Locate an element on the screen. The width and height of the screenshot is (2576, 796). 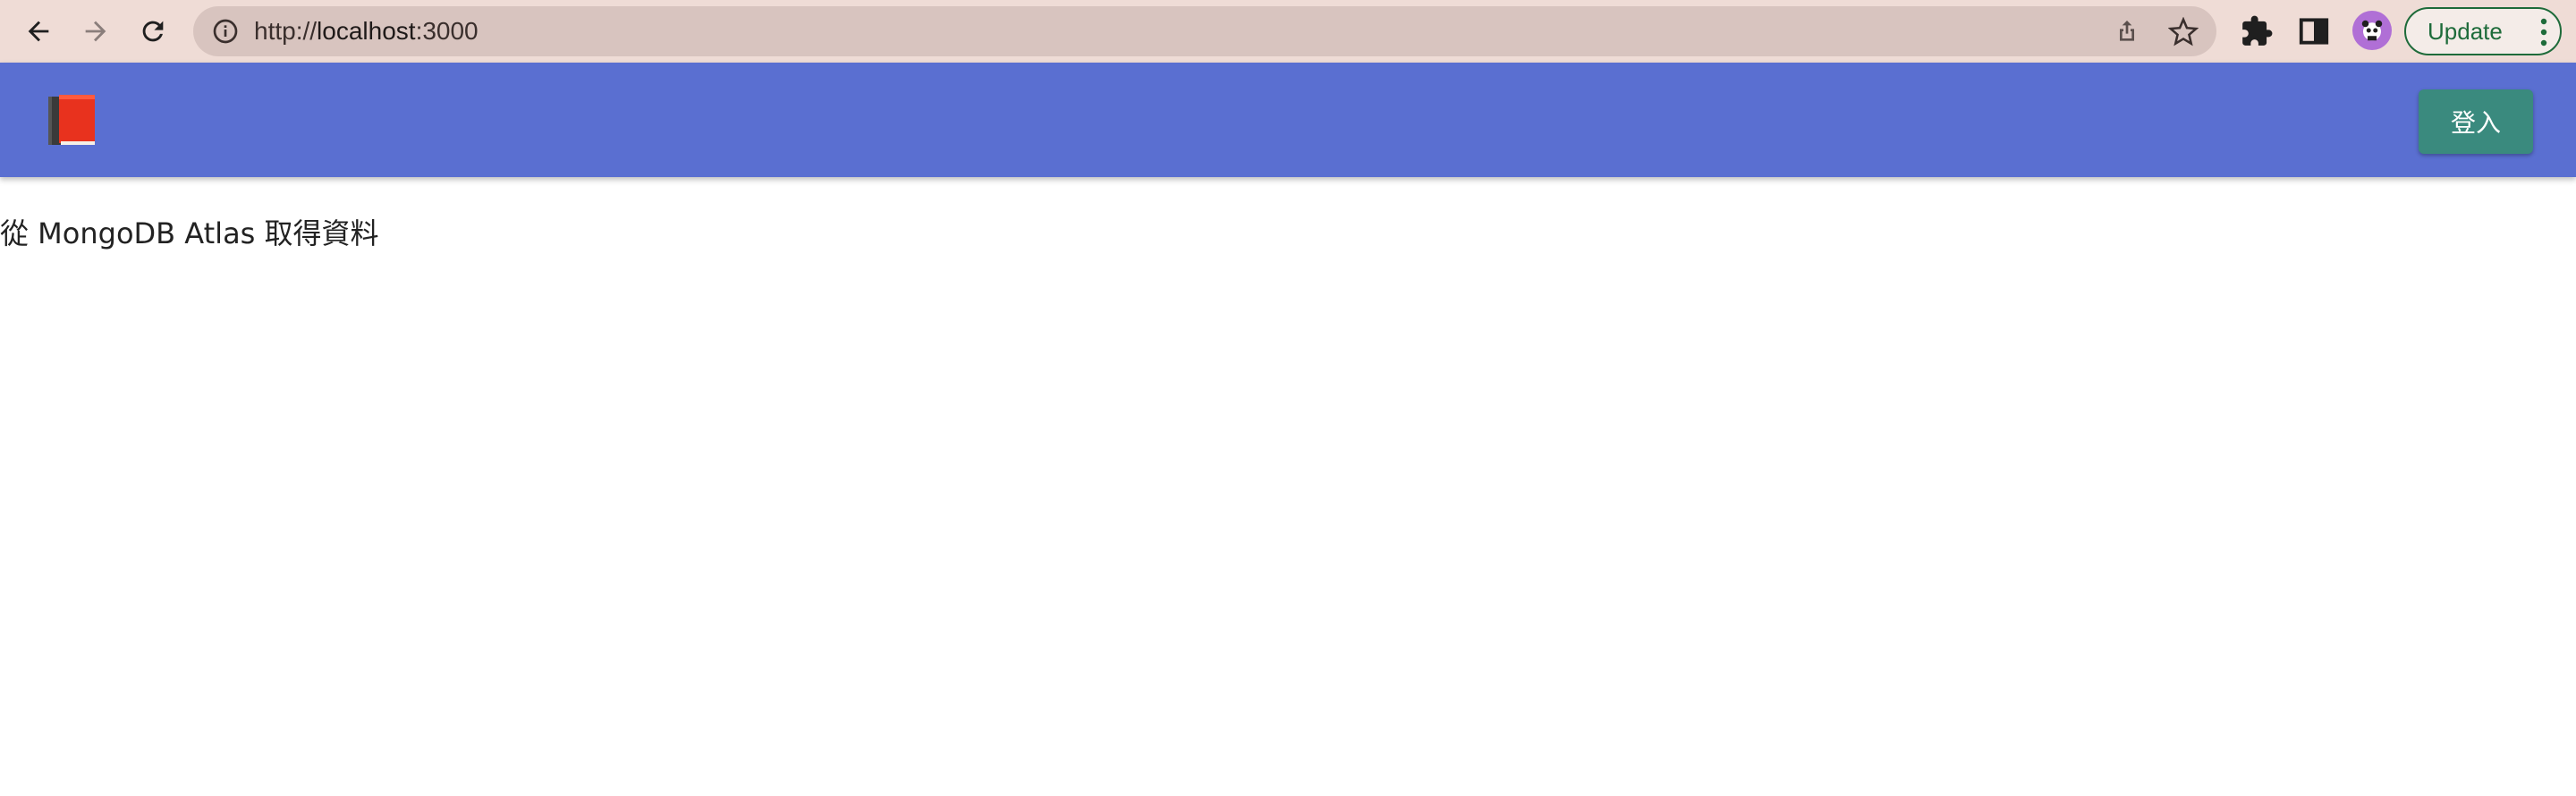
extensions-icon is located at coordinates (2257, 31).